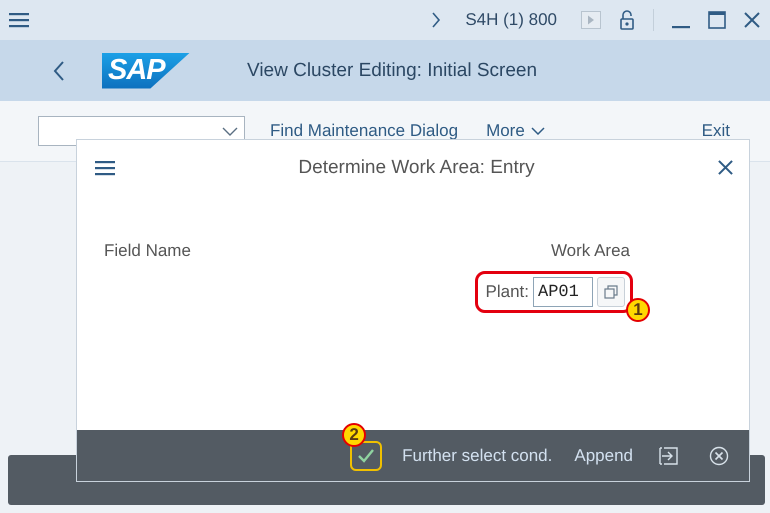 The height and width of the screenshot is (513, 770). Describe the element at coordinates (416, 167) in the screenshot. I see `dialog-title: Determine Work Area: Entry` at that location.